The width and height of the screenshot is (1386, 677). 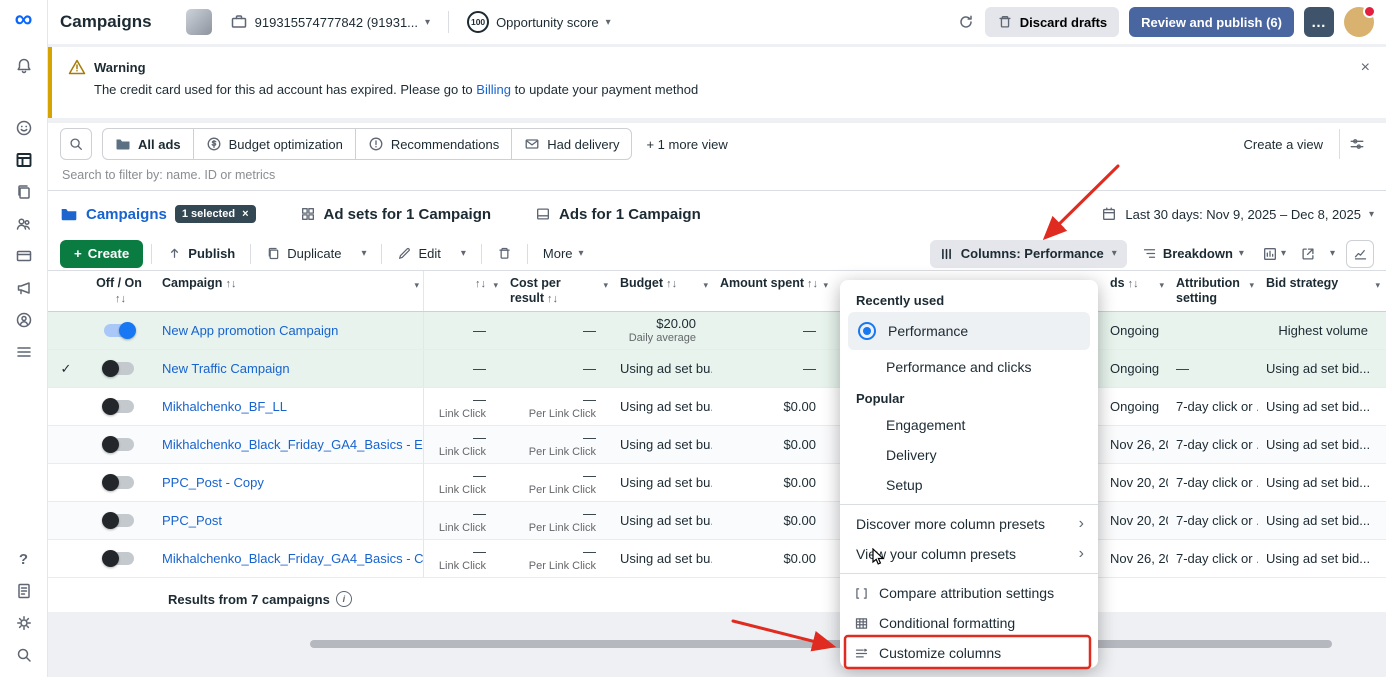 What do you see at coordinates (245, 214) in the screenshot?
I see `clear-selection-icon: ×` at bounding box center [245, 214].